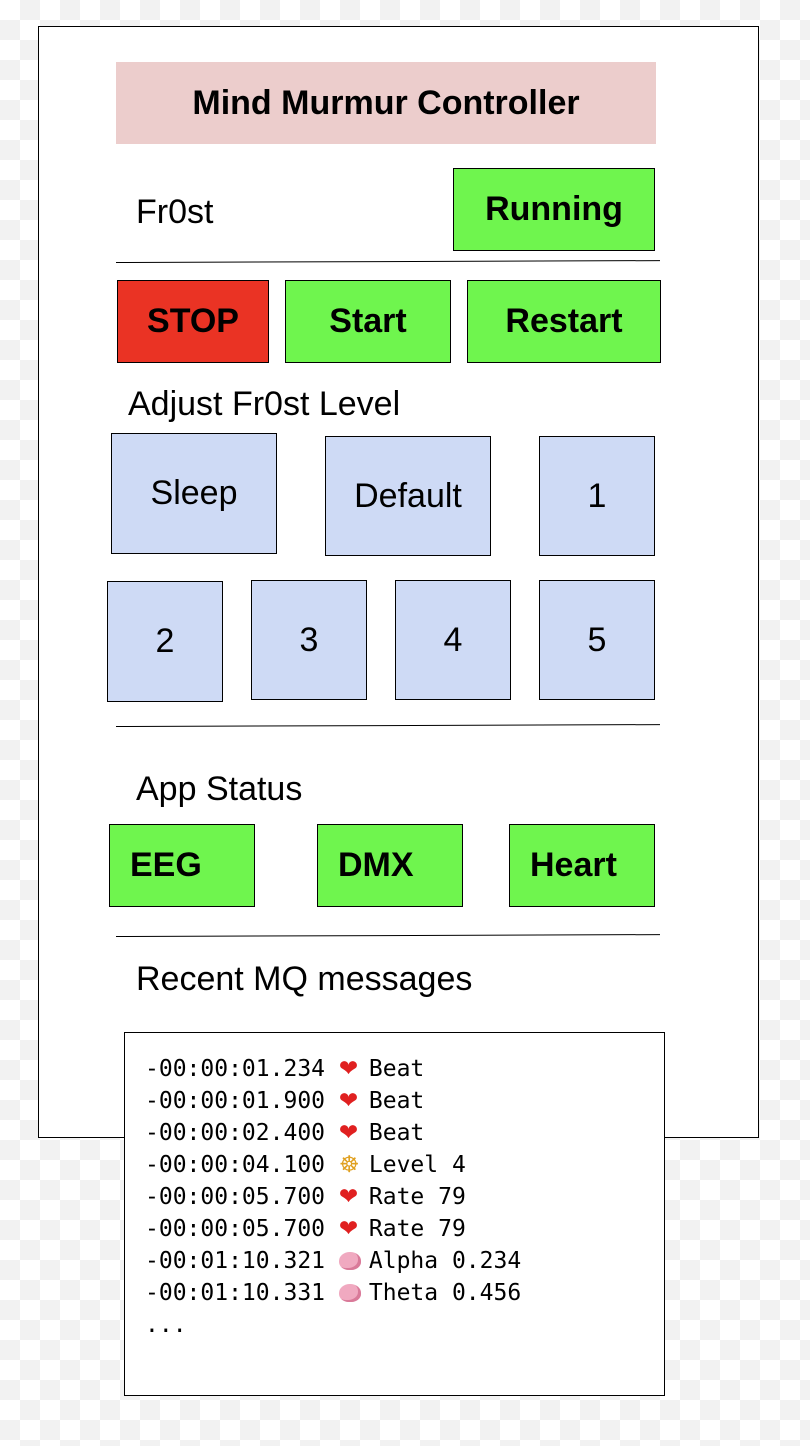  What do you see at coordinates (368, 321) in the screenshot?
I see `start-button: Start` at bounding box center [368, 321].